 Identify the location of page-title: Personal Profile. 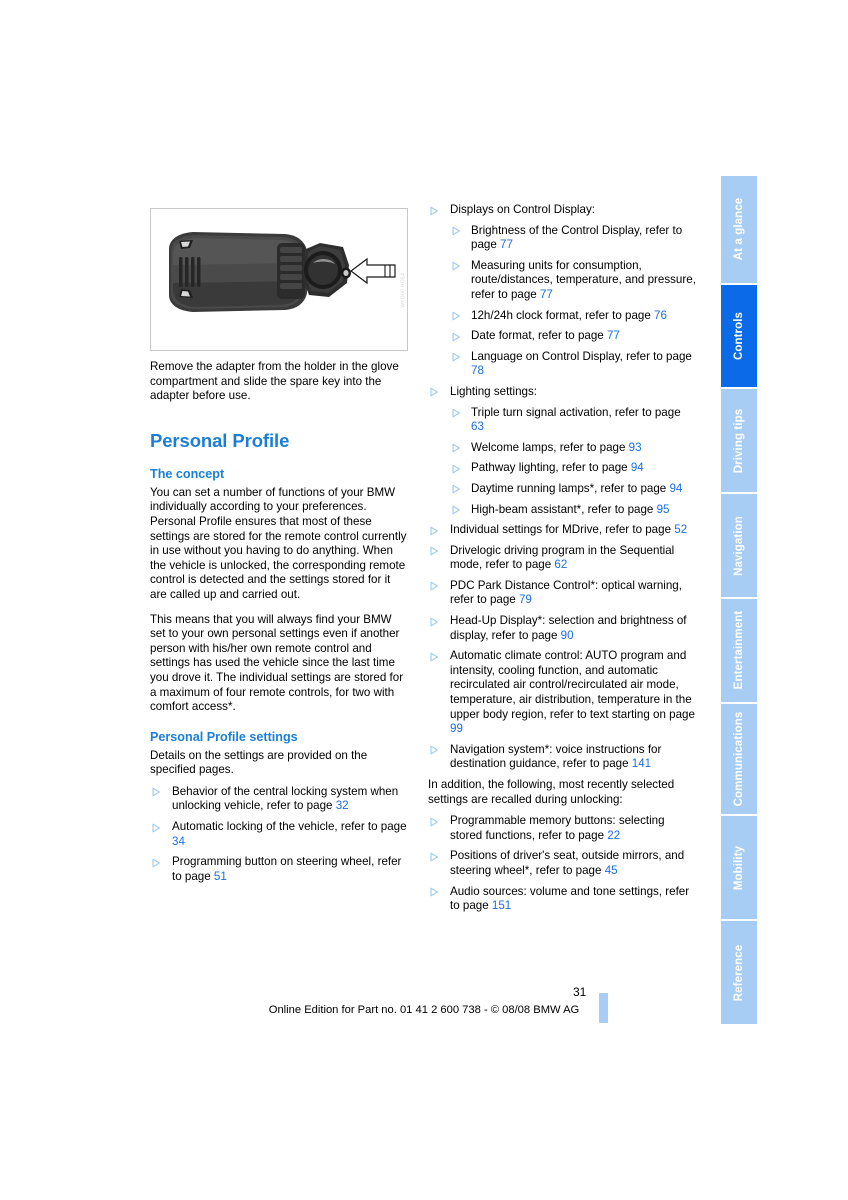
(220, 440).